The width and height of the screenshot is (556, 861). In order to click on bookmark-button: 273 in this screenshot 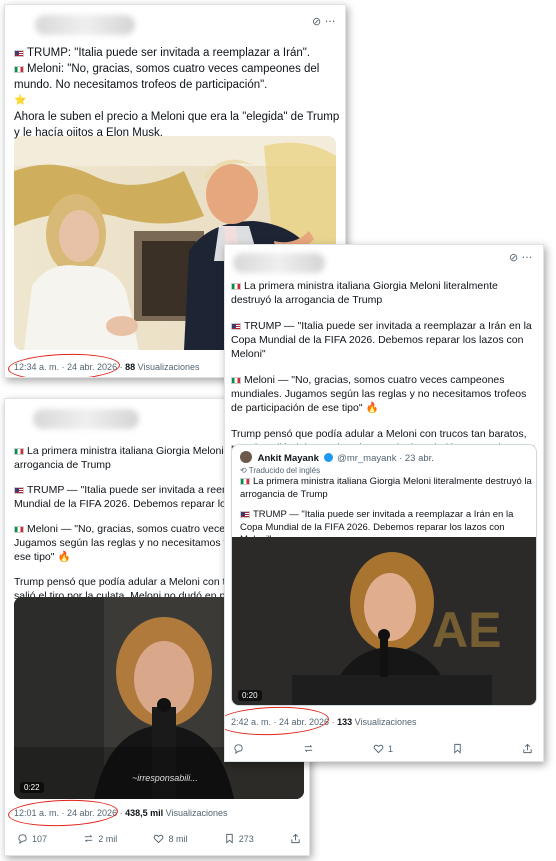, I will do `click(239, 838)`.